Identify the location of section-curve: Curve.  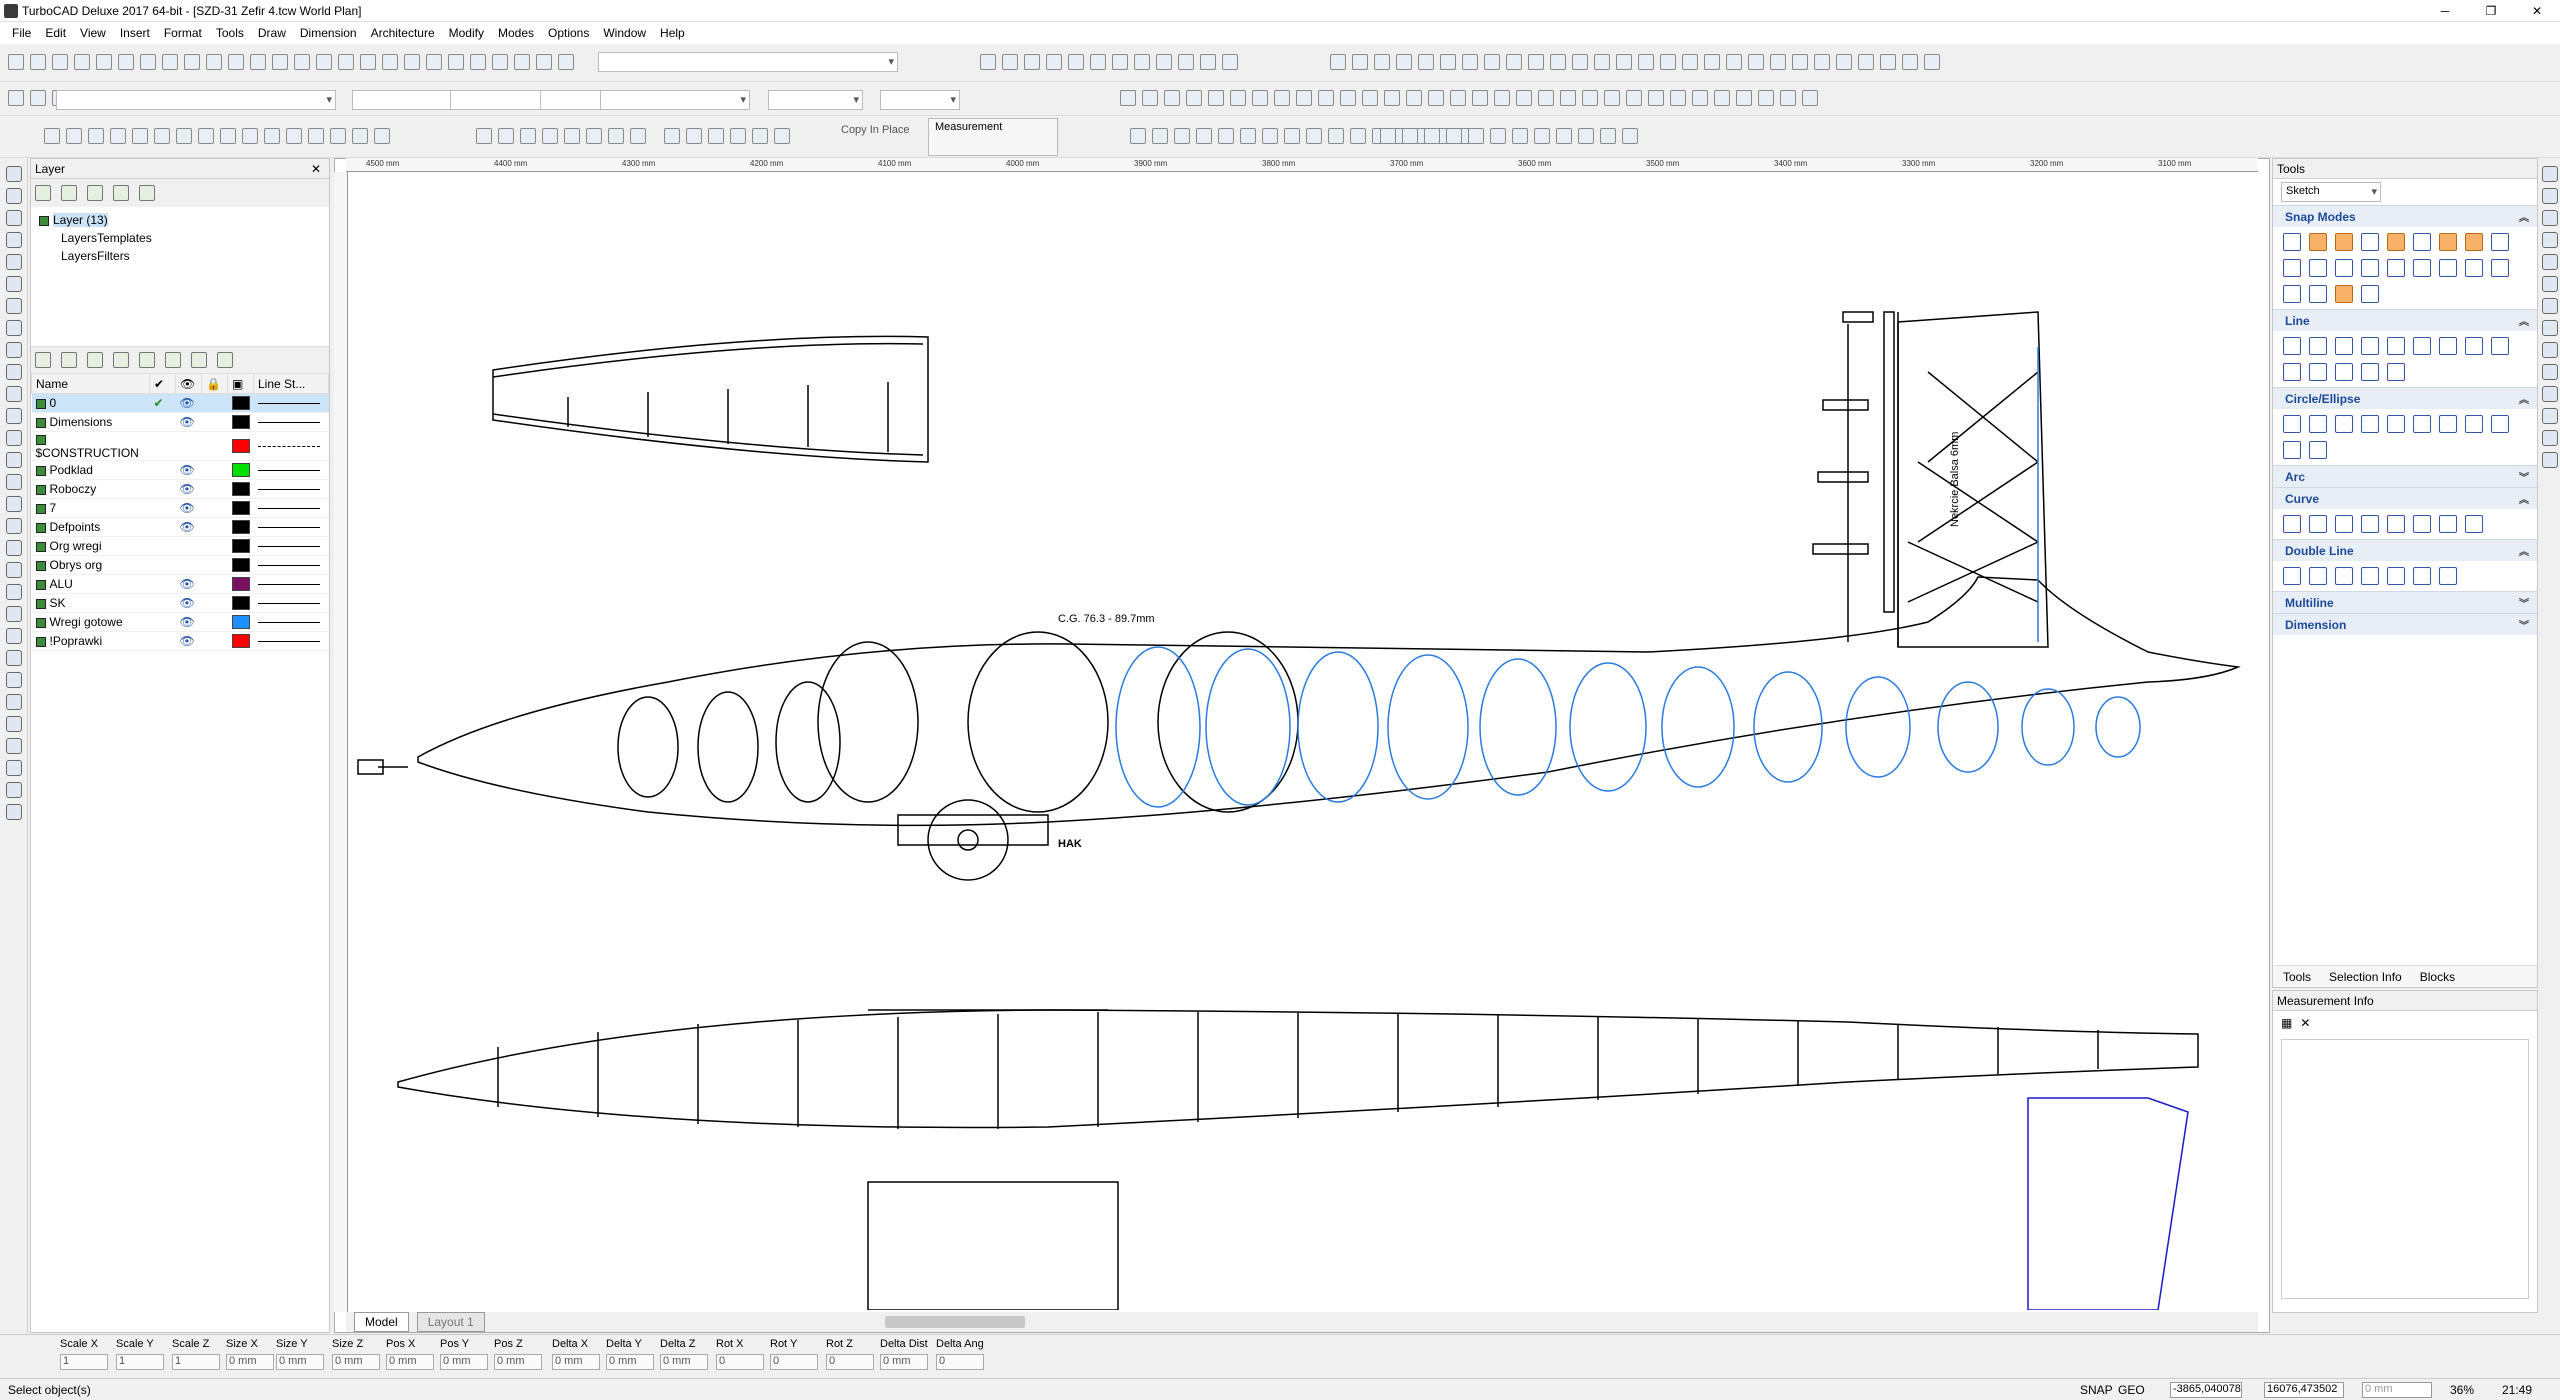
(2405, 498).